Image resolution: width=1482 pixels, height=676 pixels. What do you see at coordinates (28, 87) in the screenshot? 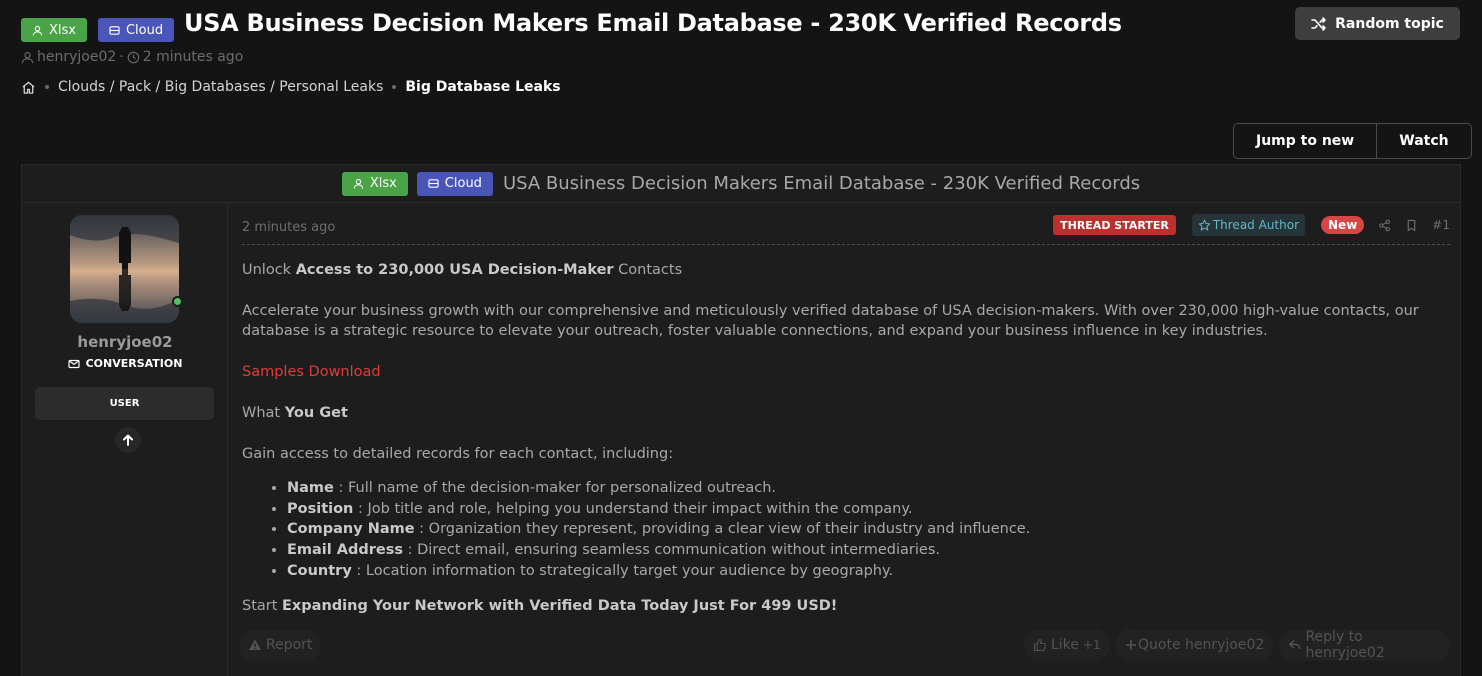
I see `home-icon` at bounding box center [28, 87].